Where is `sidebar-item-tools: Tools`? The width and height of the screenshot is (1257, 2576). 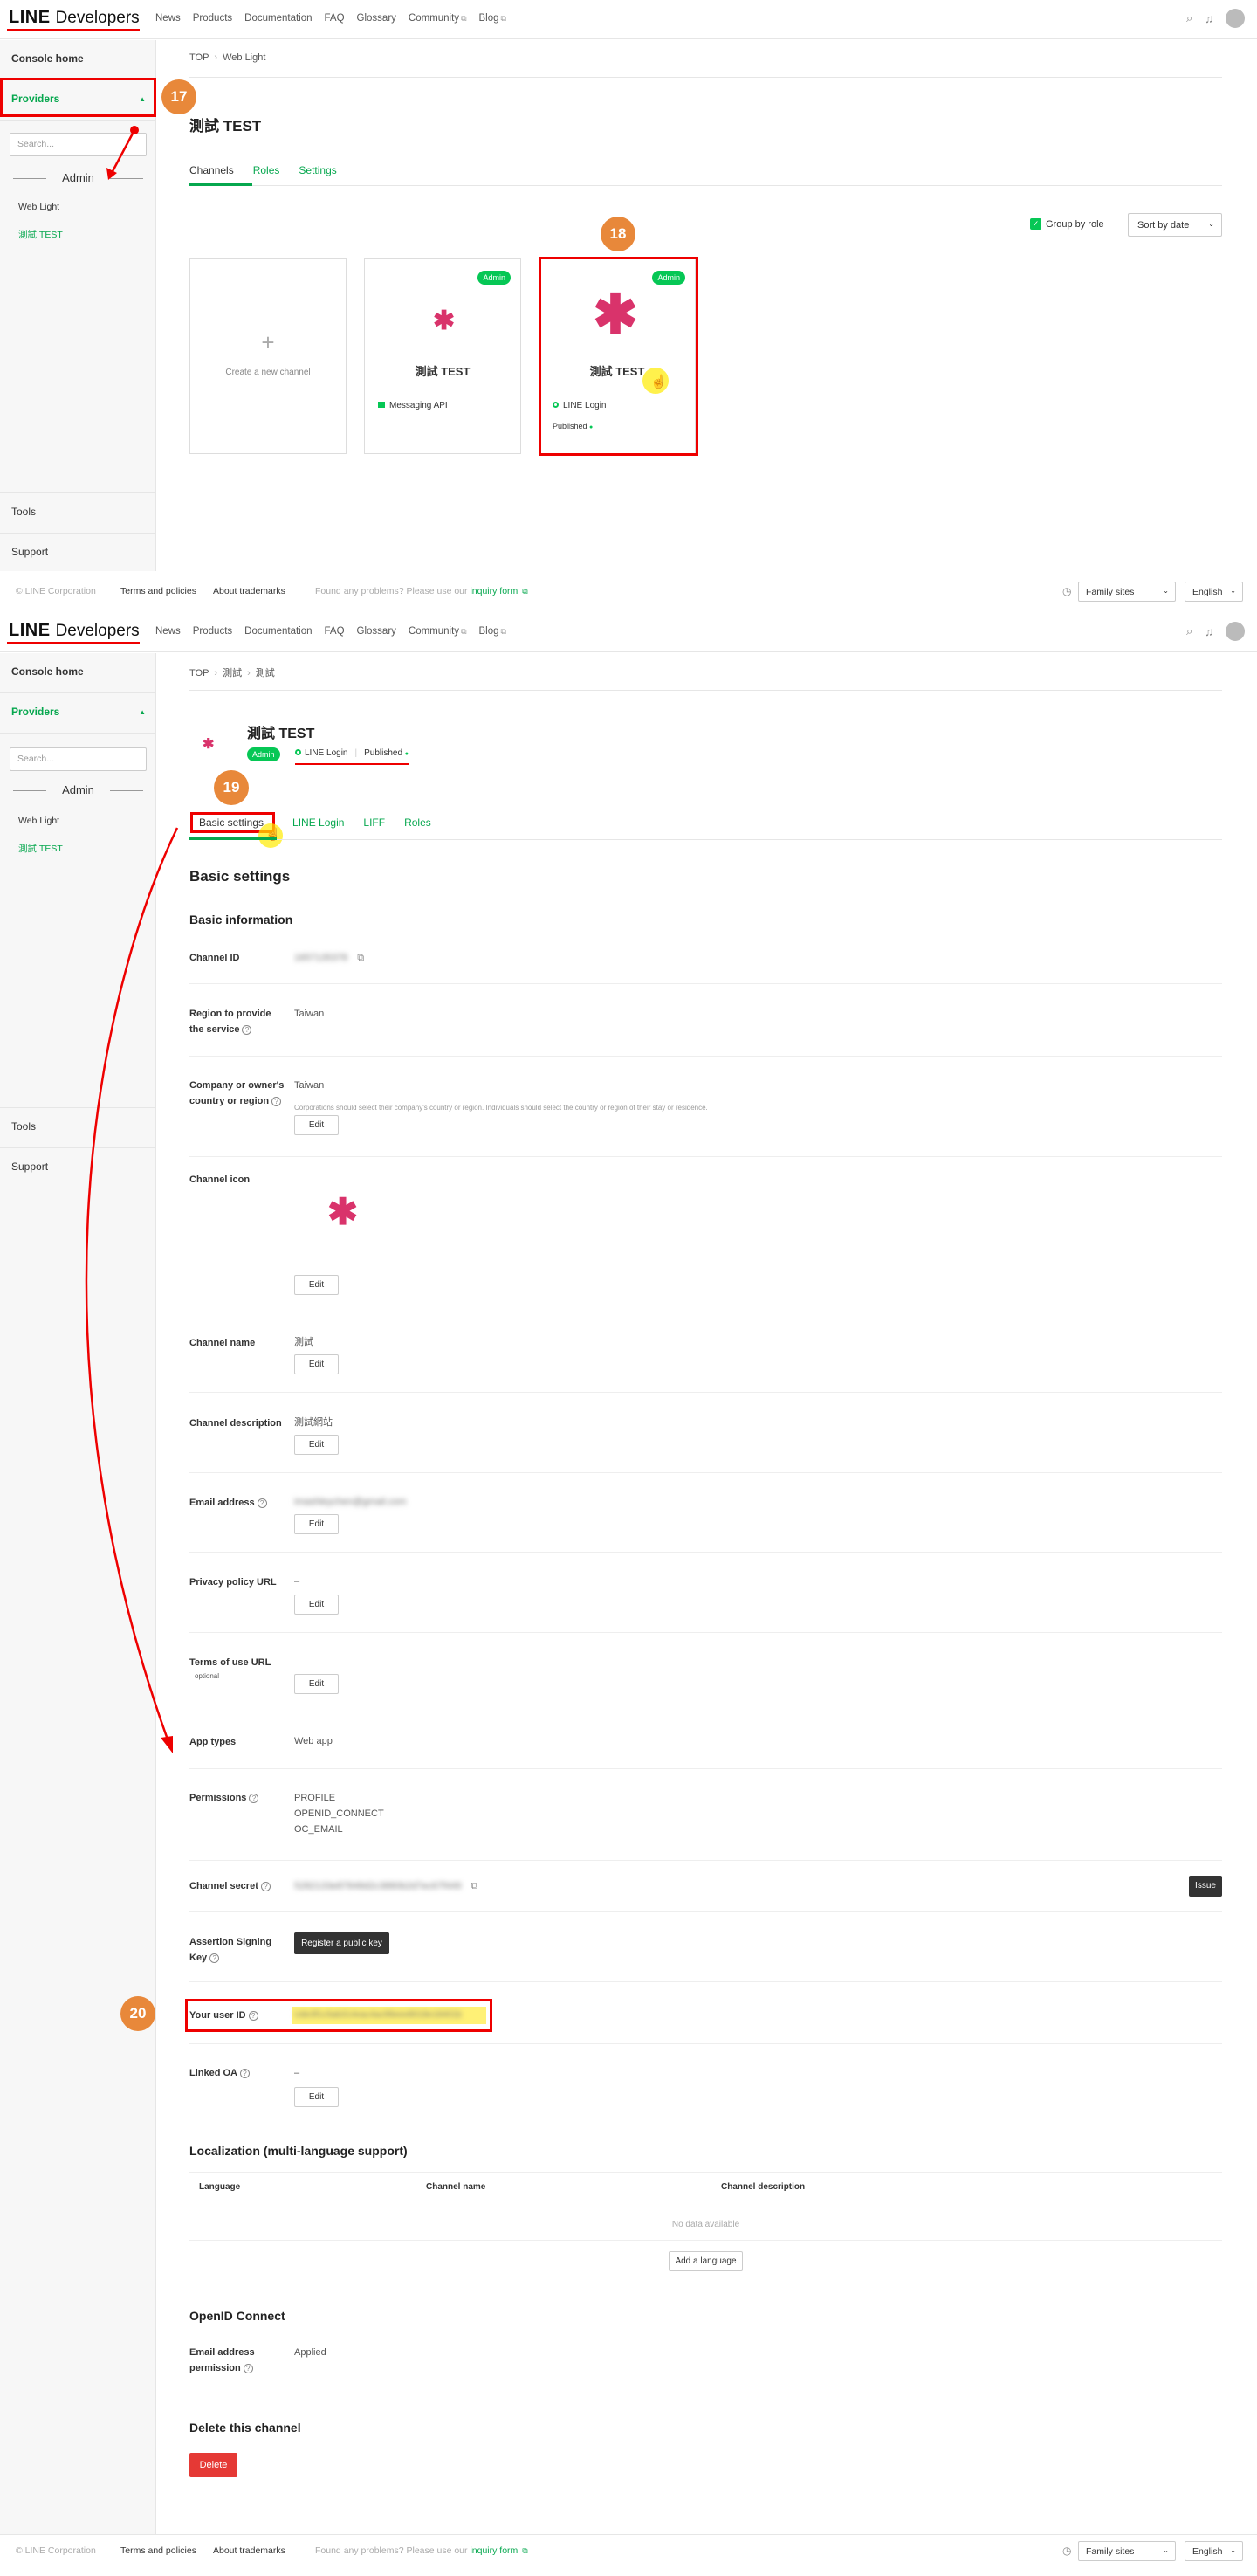 sidebar-item-tools: Tools is located at coordinates (78, 512).